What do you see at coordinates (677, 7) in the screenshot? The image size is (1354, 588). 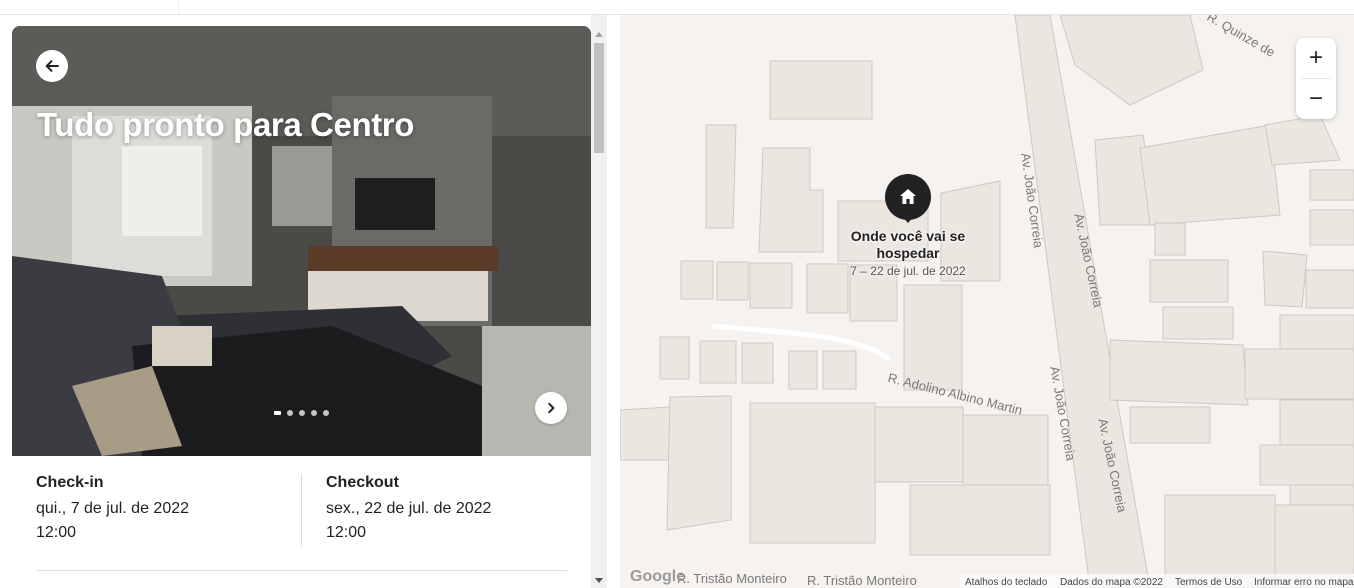 I see `top-bar` at bounding box center [677, 7].